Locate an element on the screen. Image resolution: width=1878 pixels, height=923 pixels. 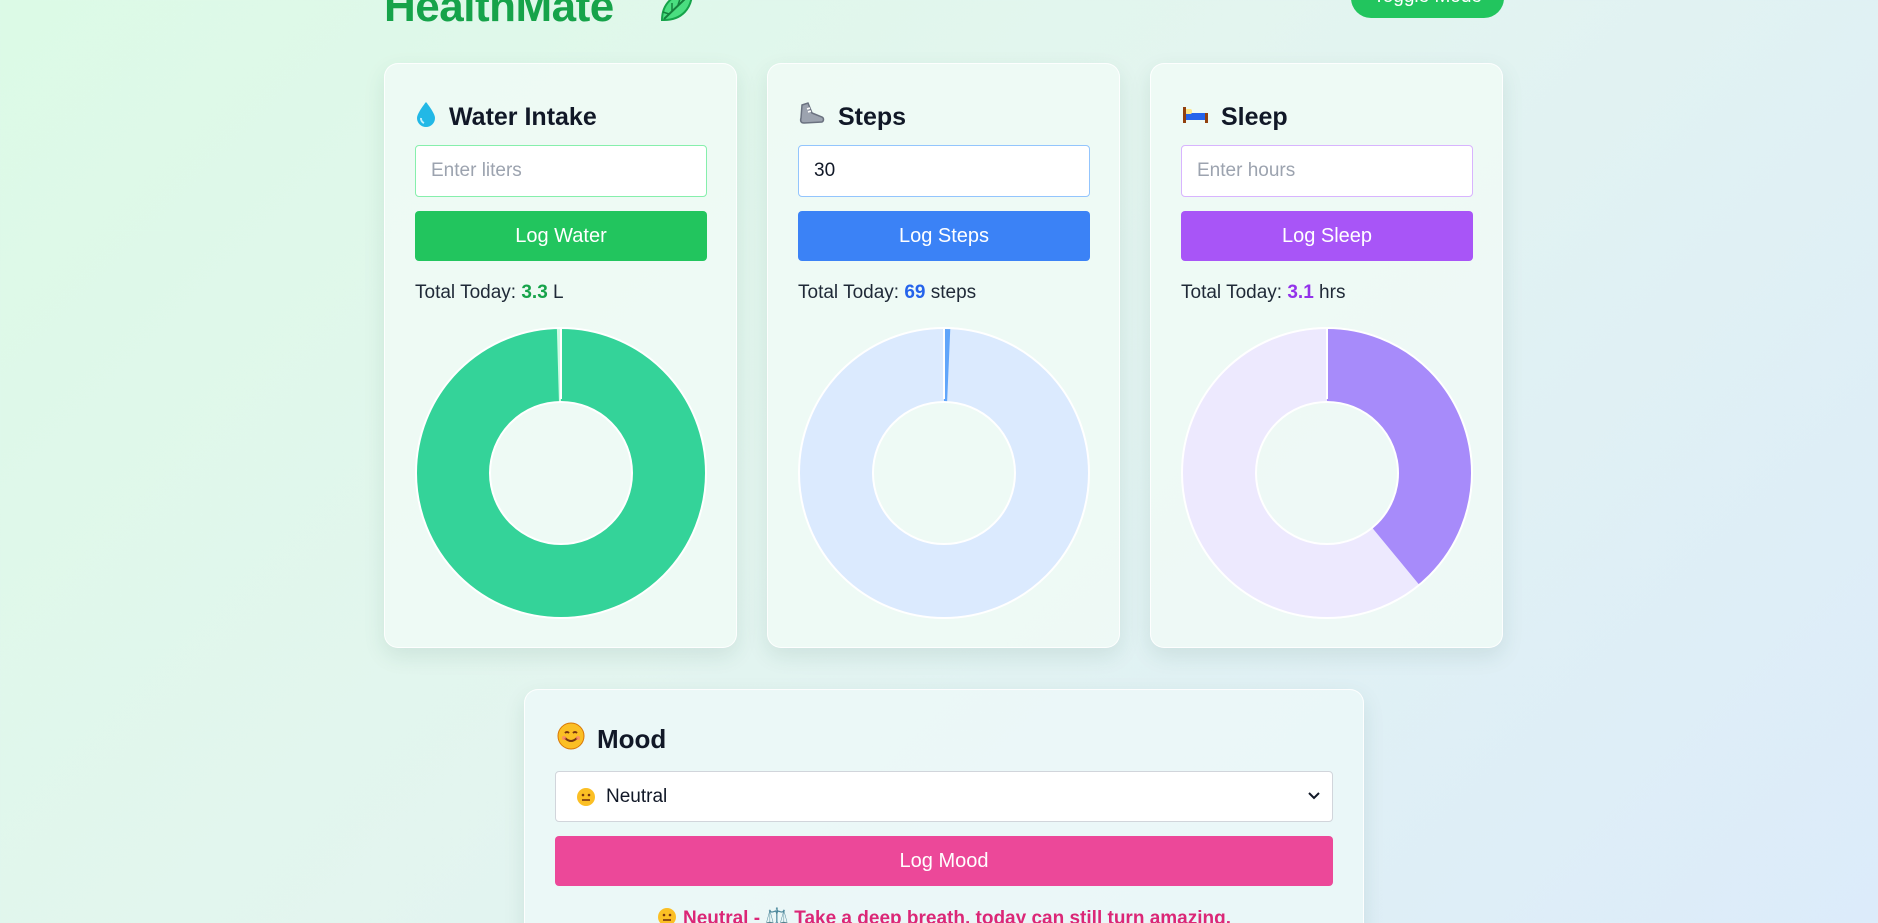
mood-select: Neutral is located at coordinates (944, 796).